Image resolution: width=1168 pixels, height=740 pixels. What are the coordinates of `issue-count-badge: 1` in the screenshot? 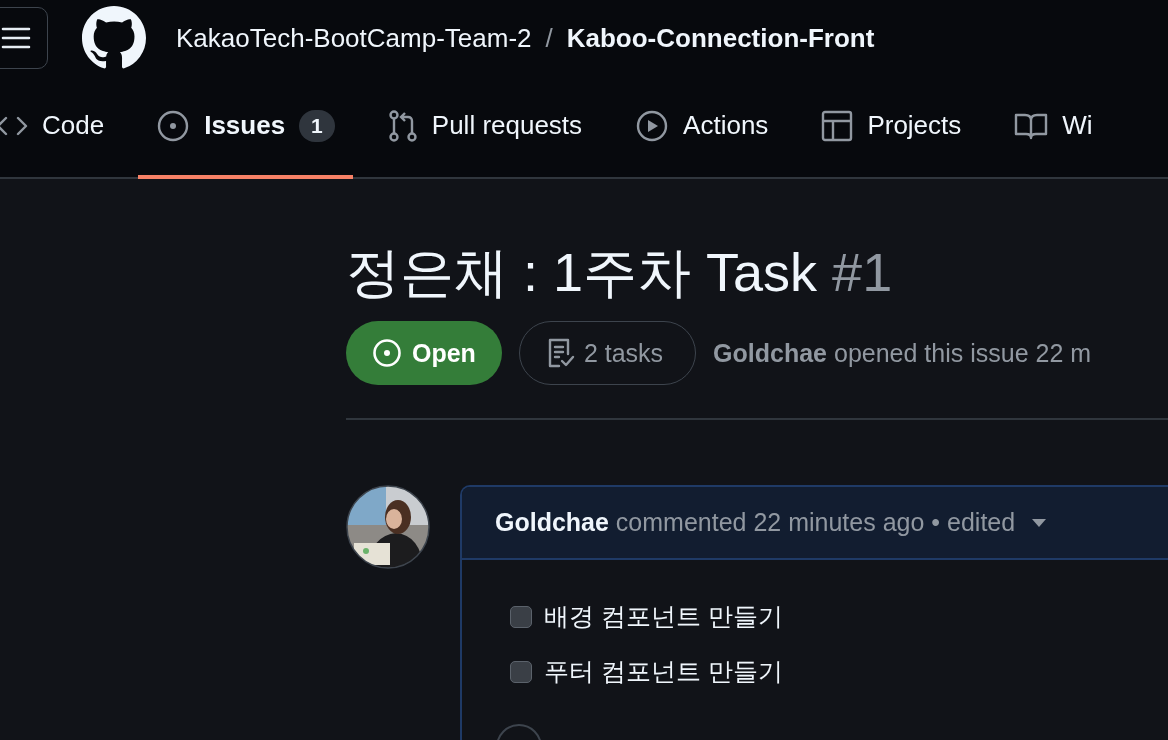 It's located at (317, 125).